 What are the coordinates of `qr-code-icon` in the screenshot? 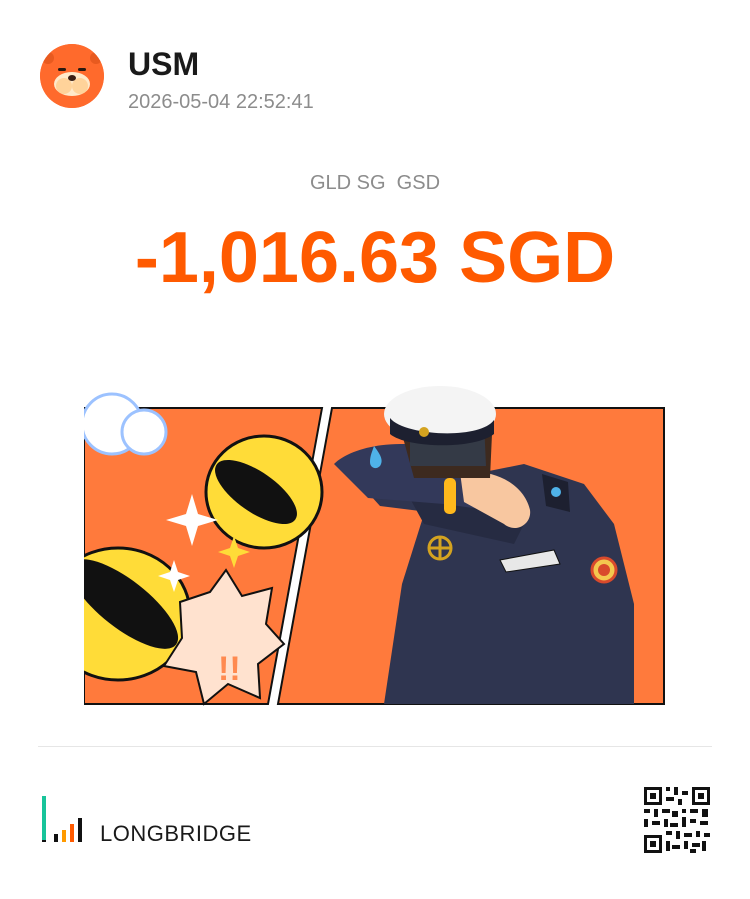 It's located at (677, 820).